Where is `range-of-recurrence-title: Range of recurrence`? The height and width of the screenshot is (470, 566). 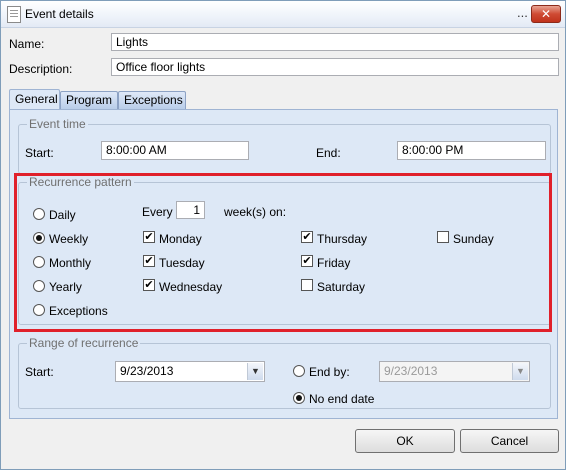 range-of-recurrence-title: Range of recurrence is located at coordinates (84, 343).